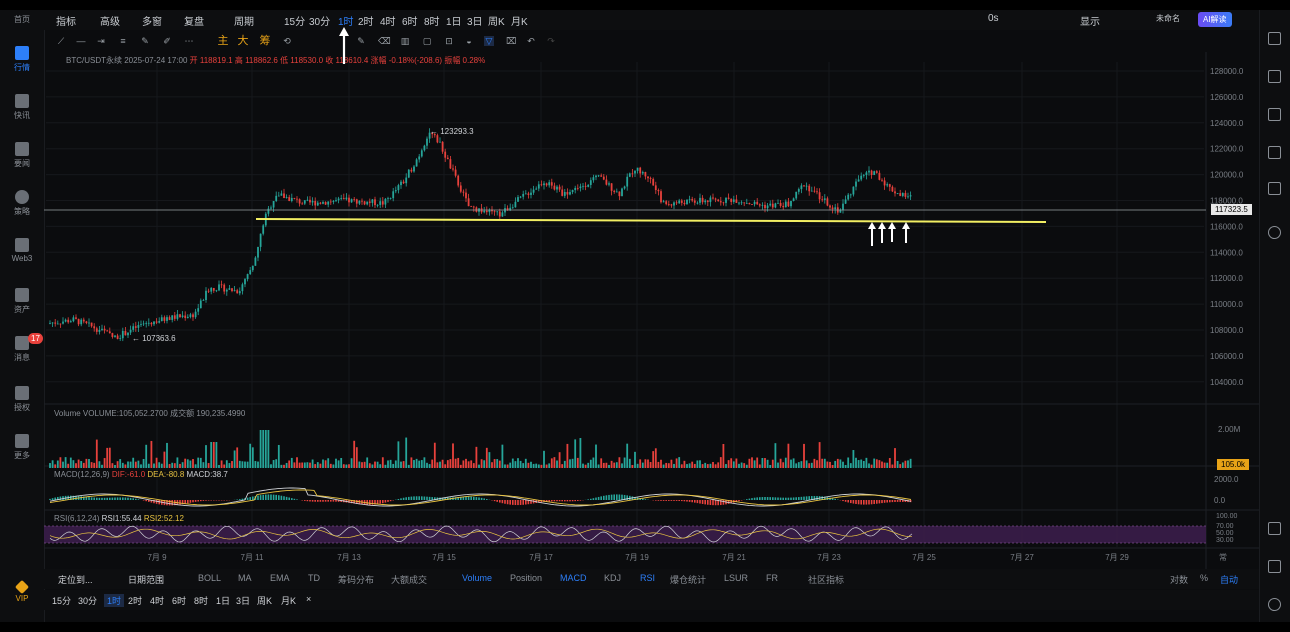 This screenshot has height=632, width=1290. What do you see at coordinates (245, 578) in the screenshot?
I see `indicator-ma: MA` at bounding box center [245, 578].